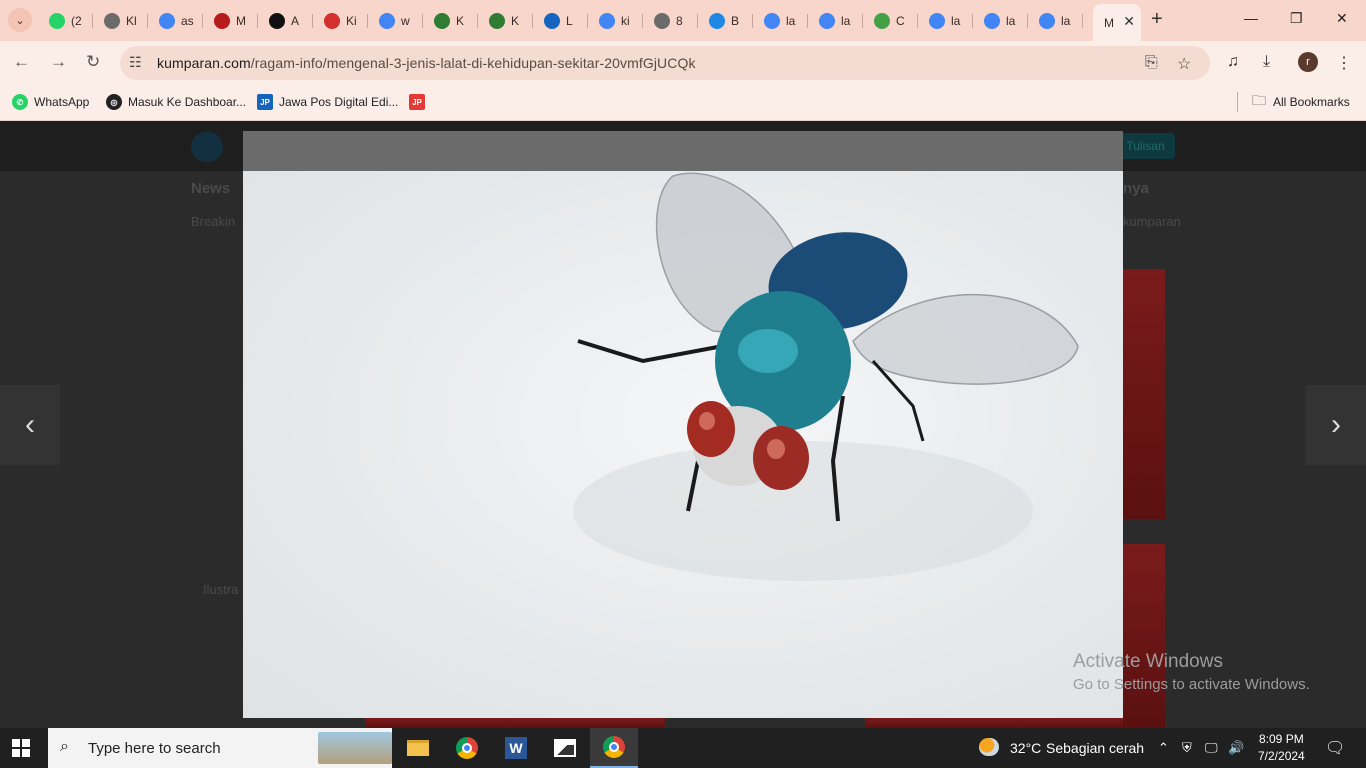 Image resolution: width=1366 pixels, height=768 pixels. I want to click on ad-strip-right, so click(994, 723).